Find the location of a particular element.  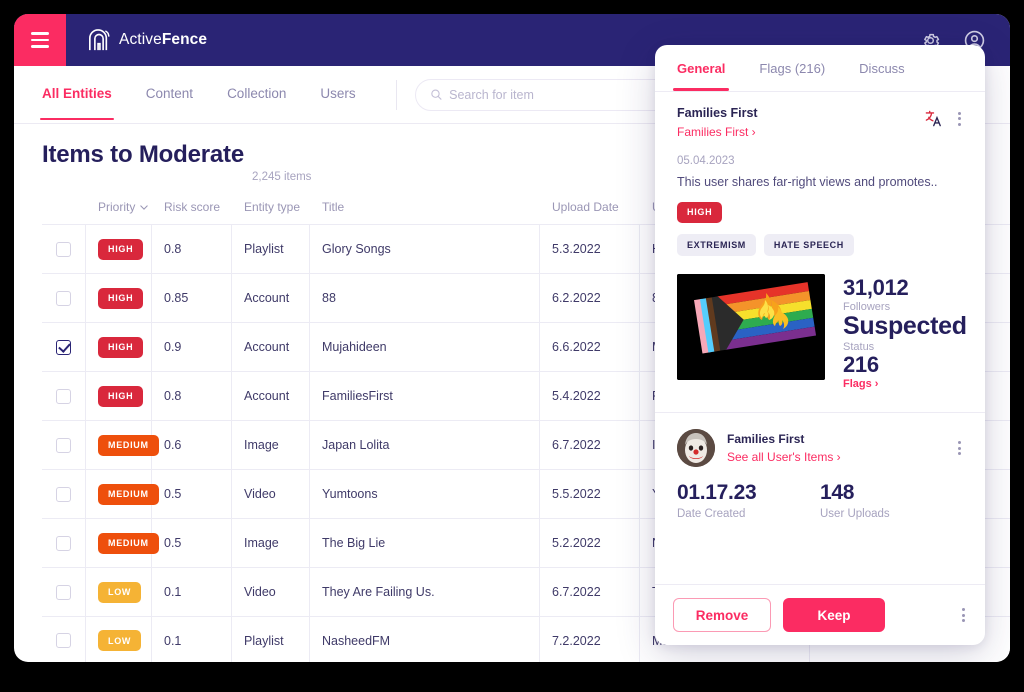

column-header-title: Title is located at coordinates (425, 207).